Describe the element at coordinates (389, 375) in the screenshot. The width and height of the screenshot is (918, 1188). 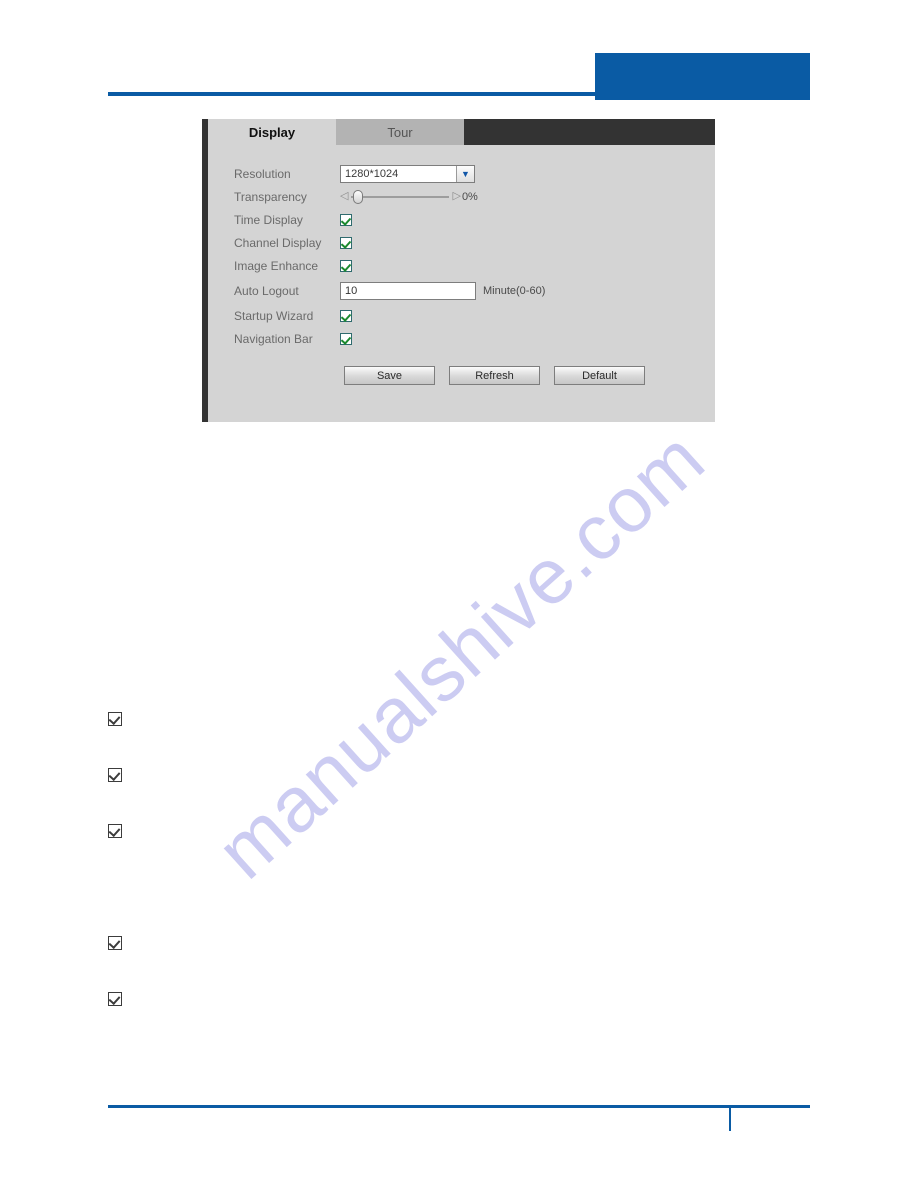
I see `save-button: Save` at that location.